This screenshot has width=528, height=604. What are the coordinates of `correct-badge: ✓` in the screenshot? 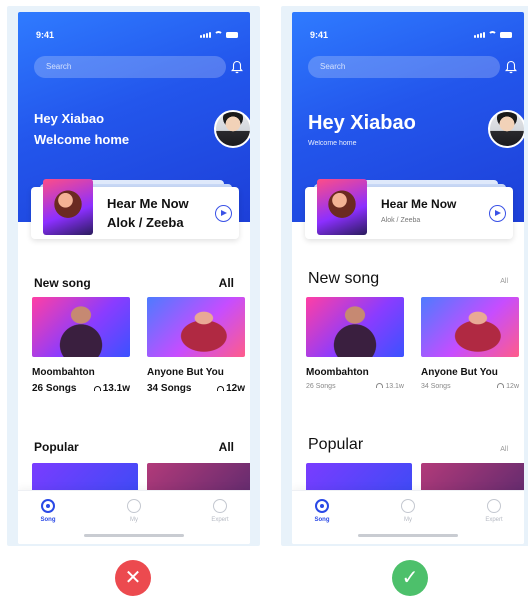 It's located at (410, 578).